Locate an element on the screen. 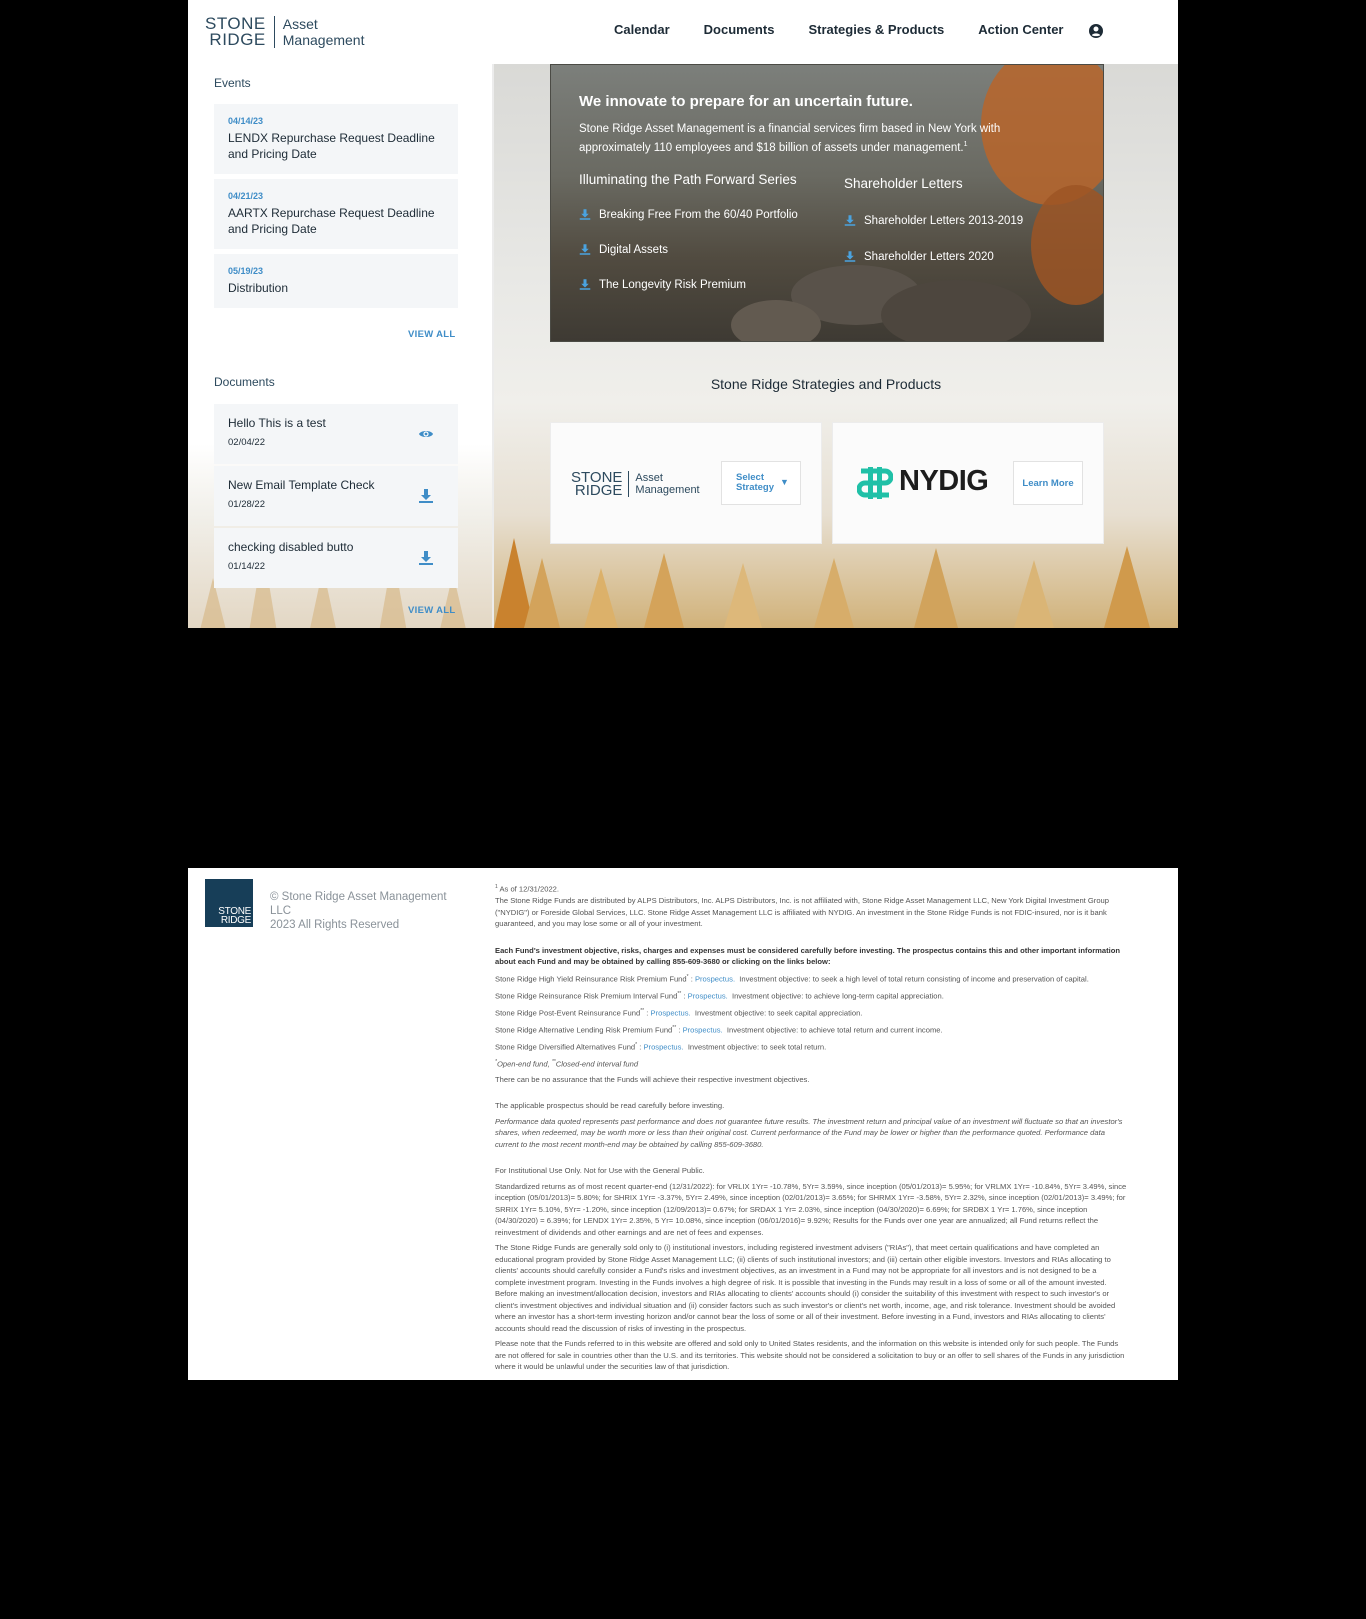 The image size is (1366, 1619). letters-title: Shareholder Letters is located at coordinates (903, 183).